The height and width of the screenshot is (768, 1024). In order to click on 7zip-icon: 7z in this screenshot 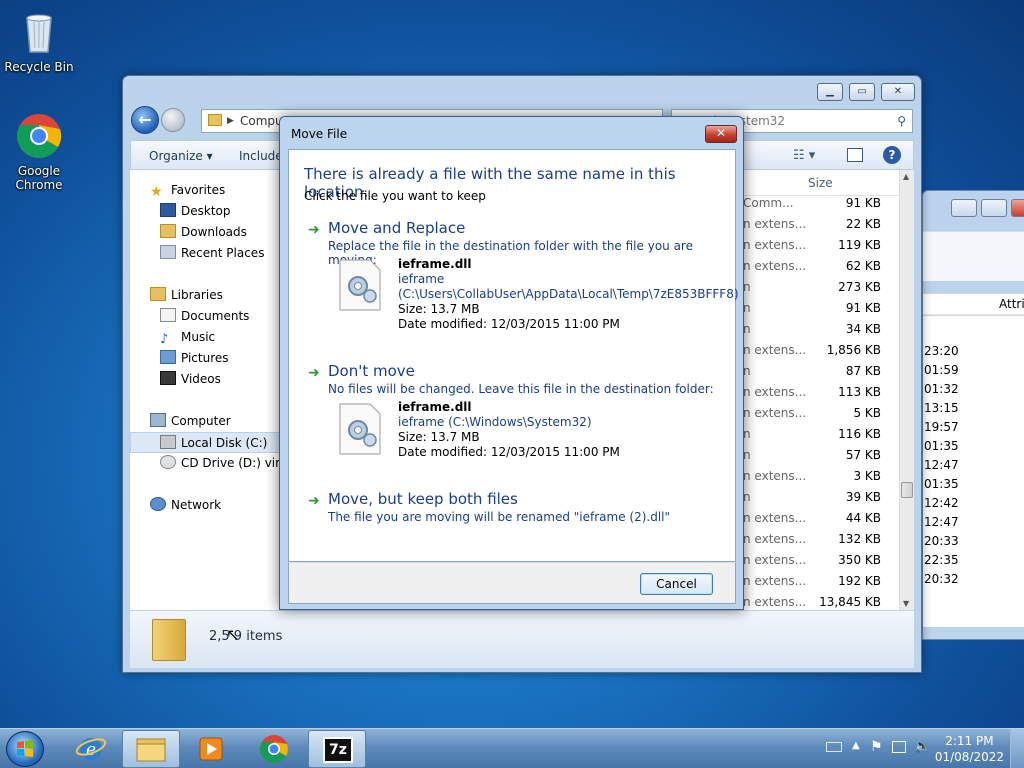, I will do `click(338, 750)`.